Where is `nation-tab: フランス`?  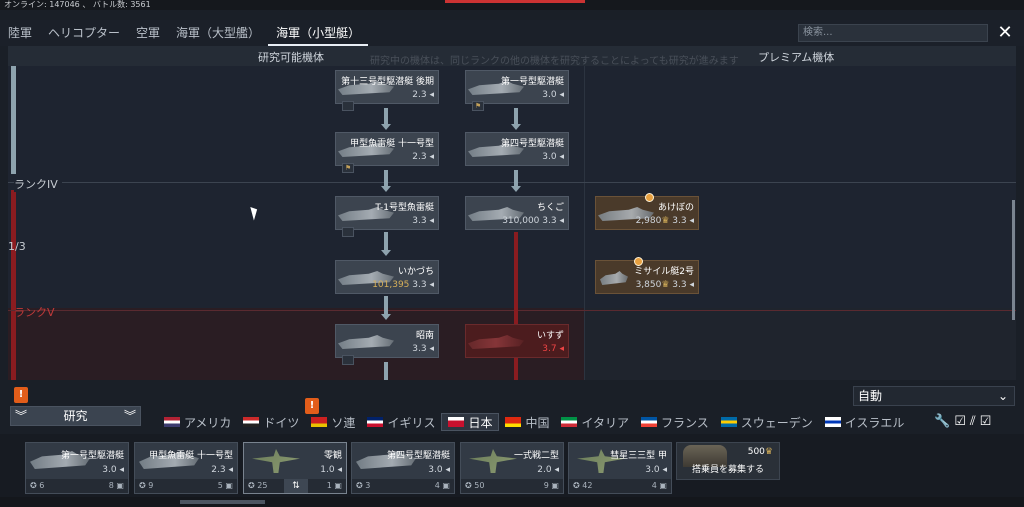
nation-tab: フランス is located at coordinates (675, 422).